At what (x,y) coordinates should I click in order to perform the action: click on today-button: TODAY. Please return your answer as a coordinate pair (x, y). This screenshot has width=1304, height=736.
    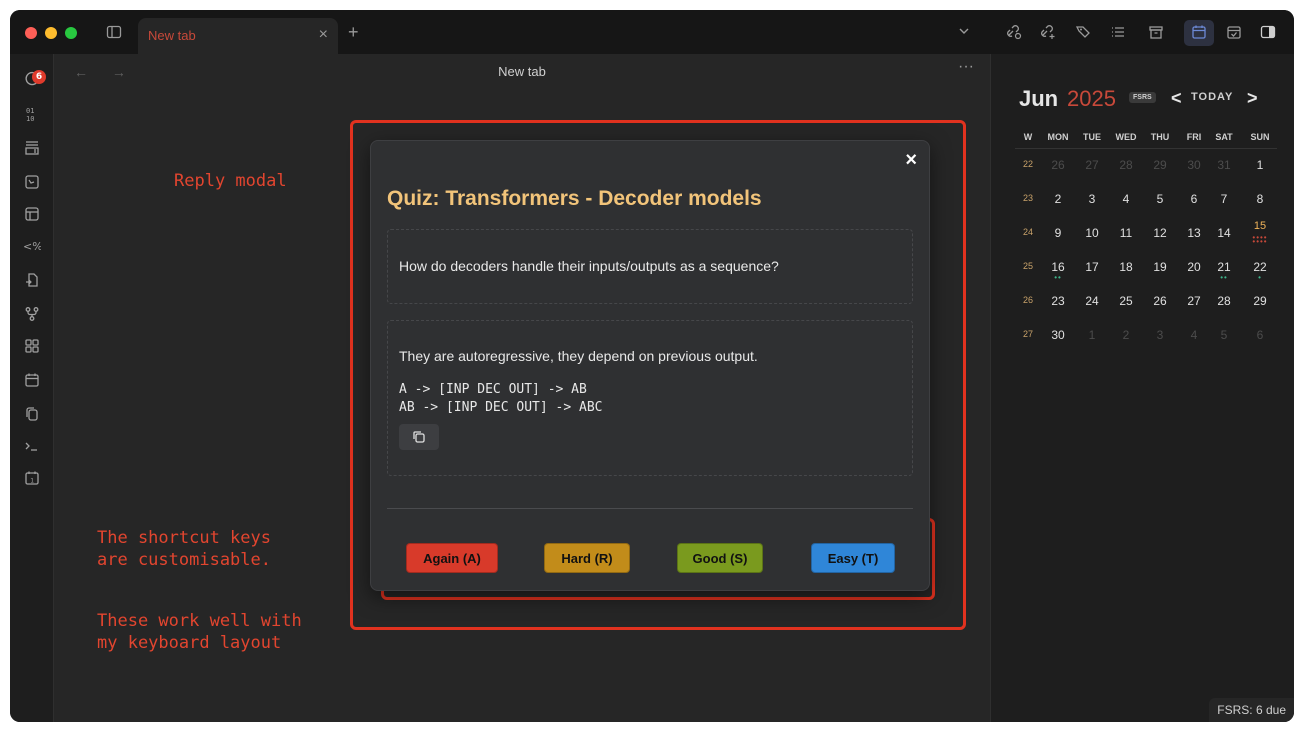
    Looking at the image, I should click on (1212, 97).